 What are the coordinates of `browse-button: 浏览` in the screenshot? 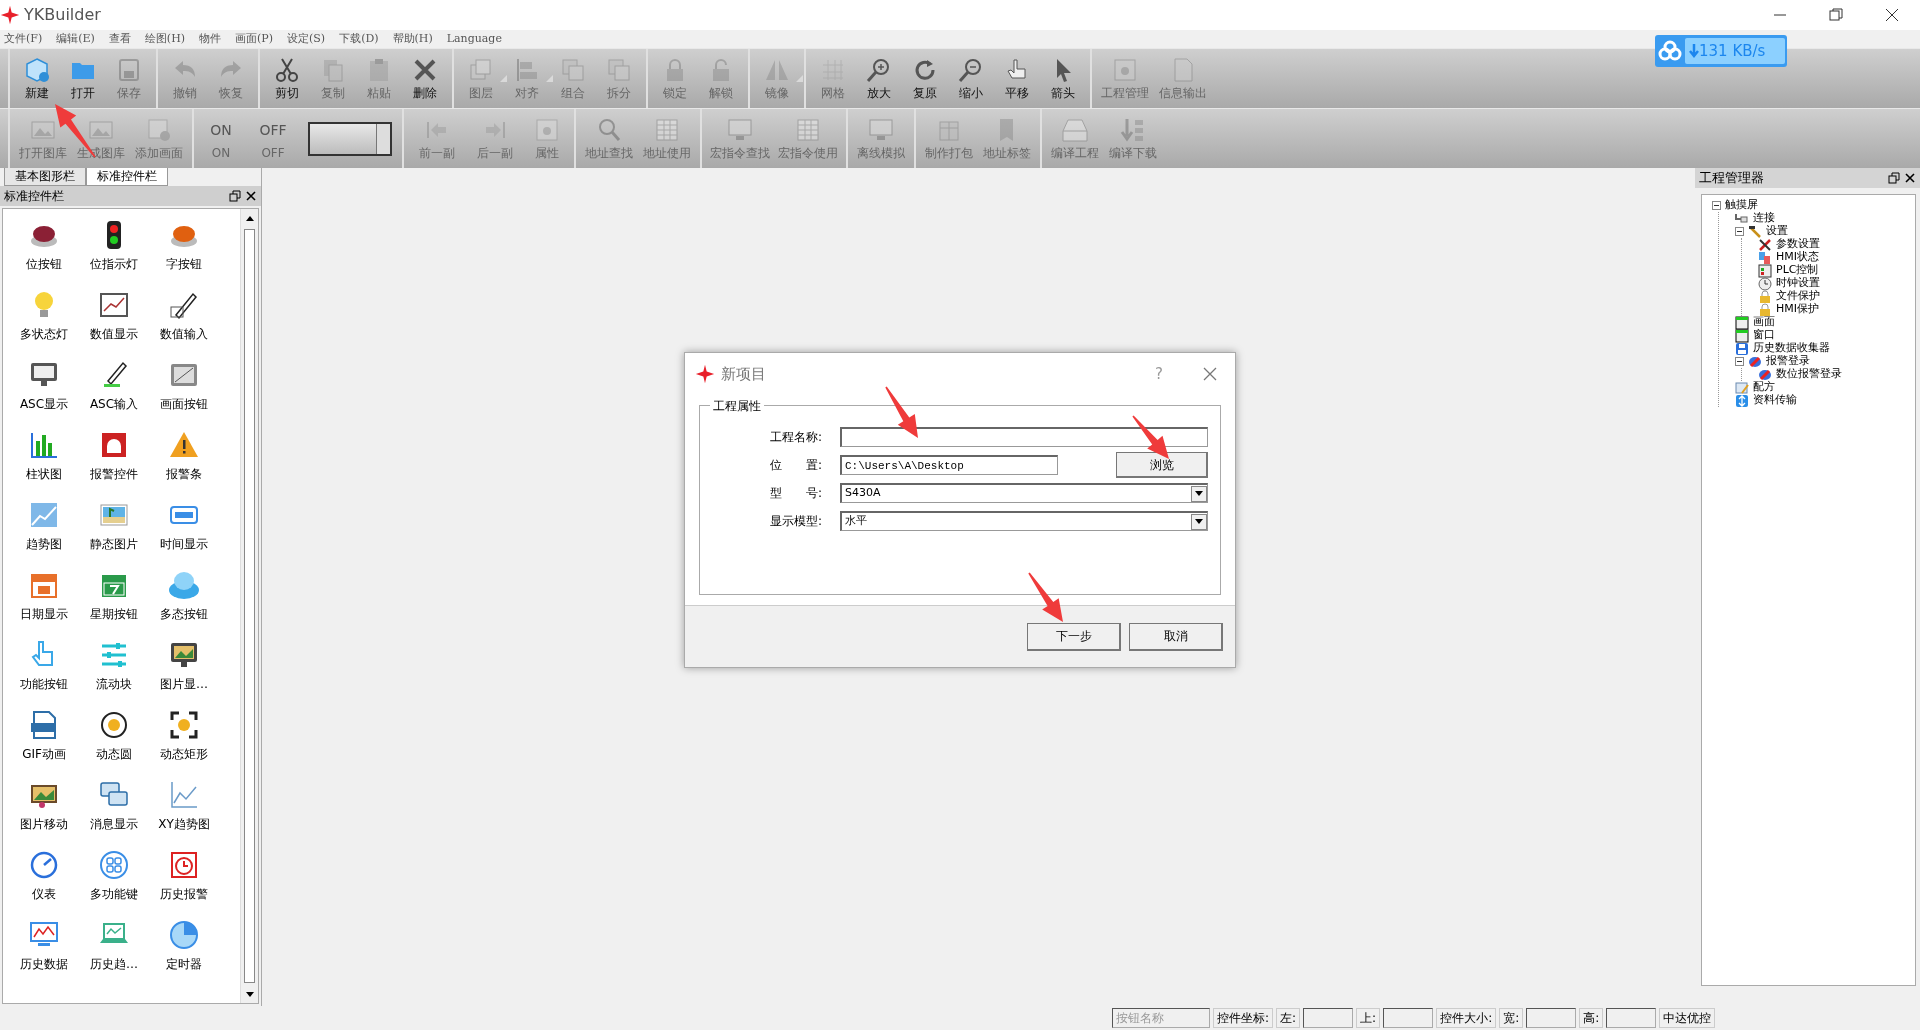 It's located at (1162, 465).